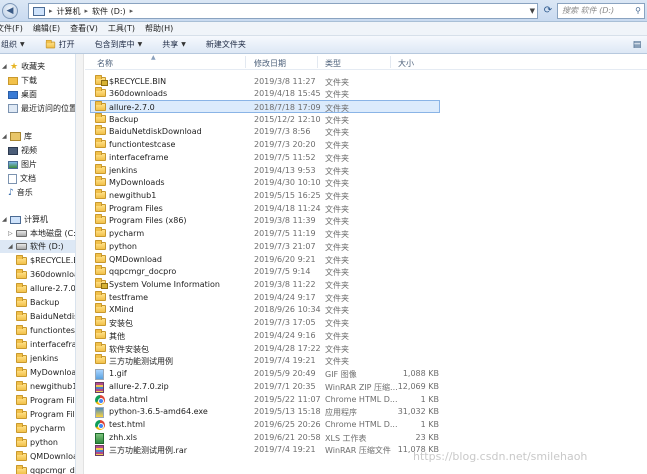  What do you see at coordinates (52, 274) in the screenshot?
I see `nav-folder-label: 360download` at bounding box center [52, 274].